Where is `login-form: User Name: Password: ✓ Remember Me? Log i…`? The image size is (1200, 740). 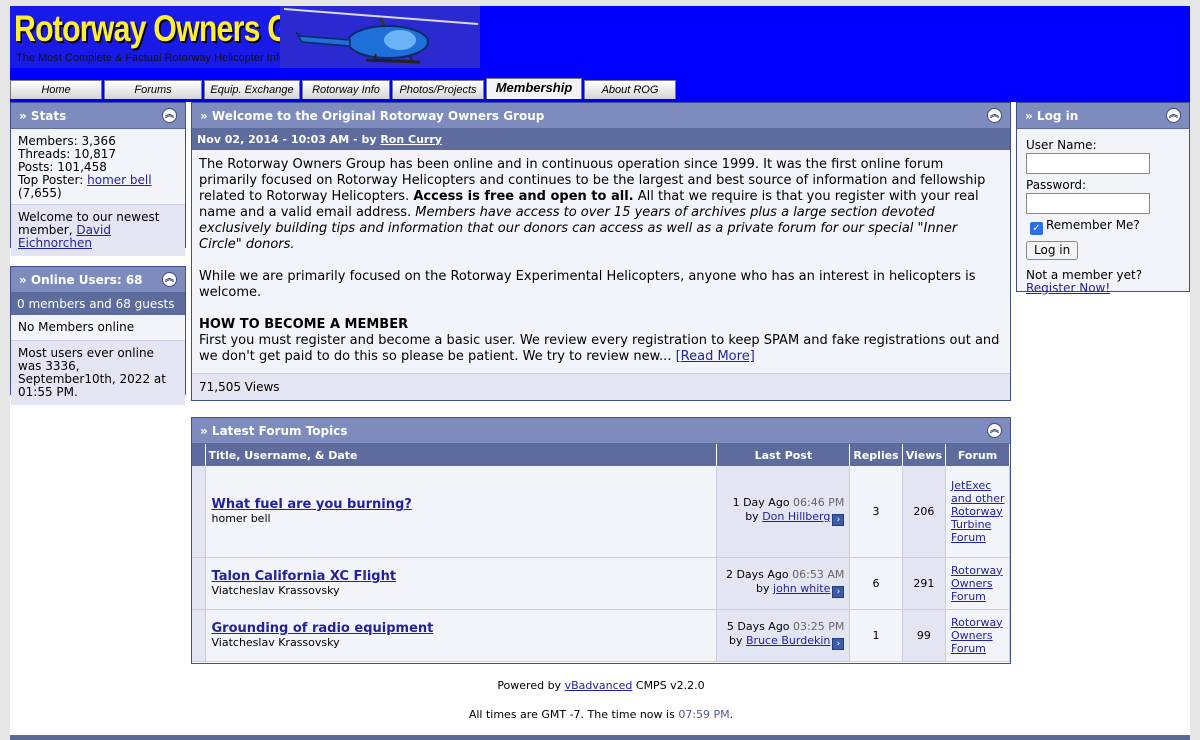
login-form: User Name: Password: ✓ Remember Me? Log i… is located at coordinates (1103, 217).